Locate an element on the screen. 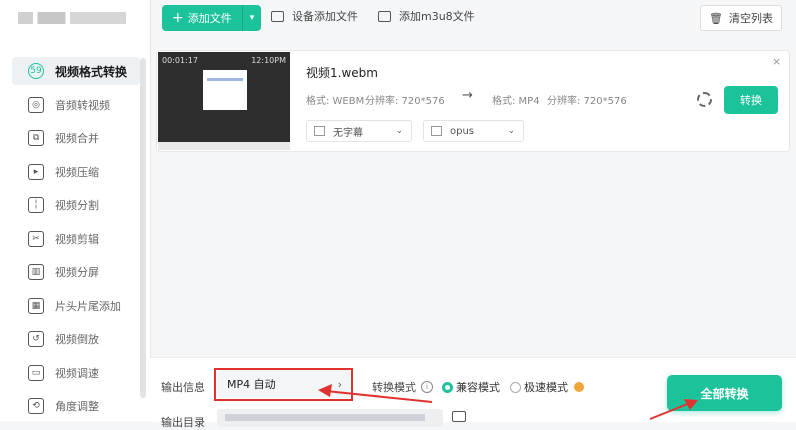  sidebar-item: ✂ 视频剪辑 is located at coordinates (70, 239).